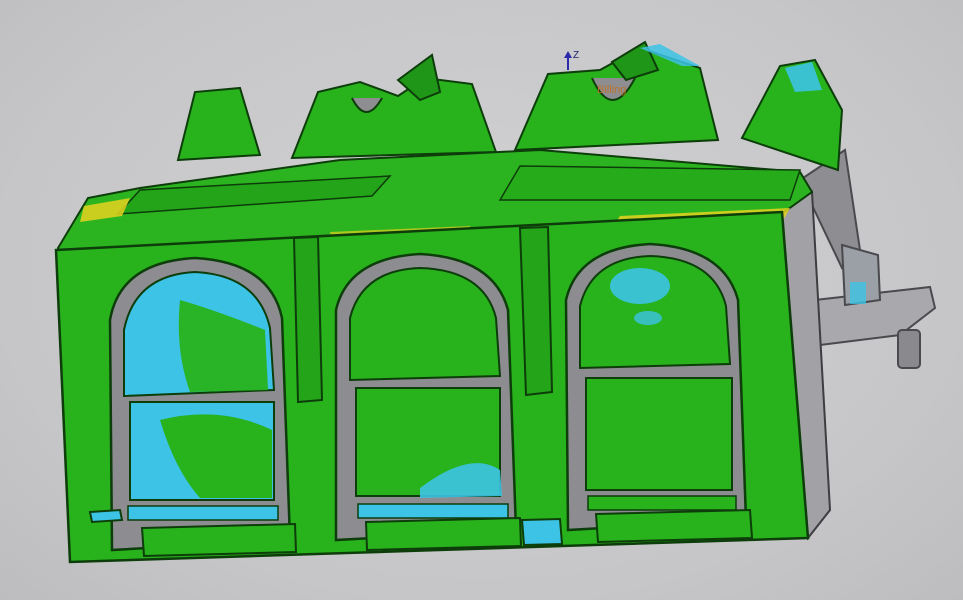  What do you see at coordinates (612, 90) in the screenshot?
I see `annotation-label: Billing` at bounding box center [612, 90].